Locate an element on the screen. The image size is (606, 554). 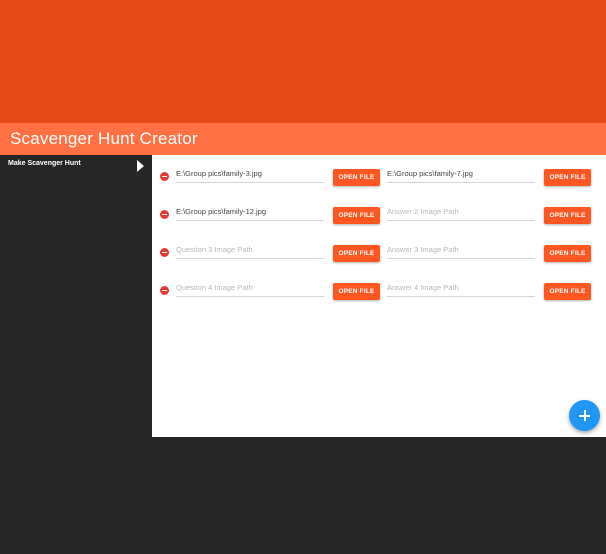
answer-path-field: Answer 2 Image Path is located at coordinates (461, 212).